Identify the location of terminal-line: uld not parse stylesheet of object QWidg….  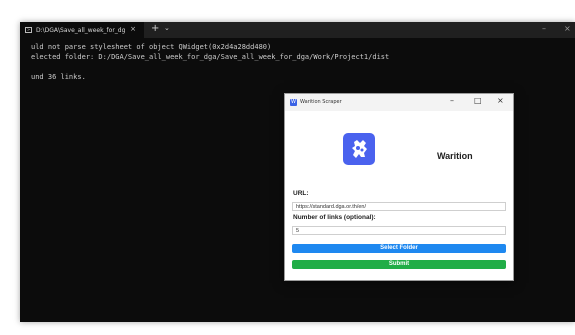
(151, 47).